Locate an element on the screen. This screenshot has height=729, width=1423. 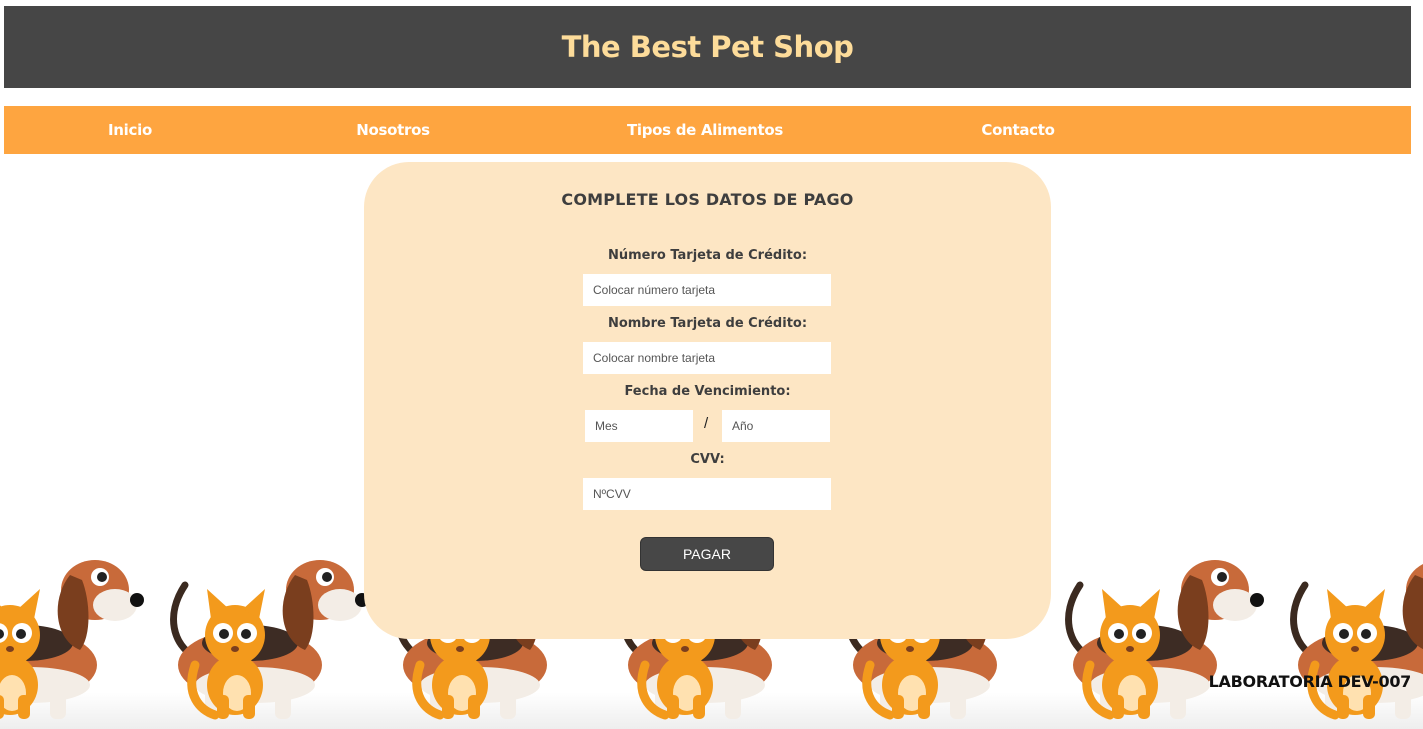
site-title: The Best Pet Shop is located at coordinates (707, 47).